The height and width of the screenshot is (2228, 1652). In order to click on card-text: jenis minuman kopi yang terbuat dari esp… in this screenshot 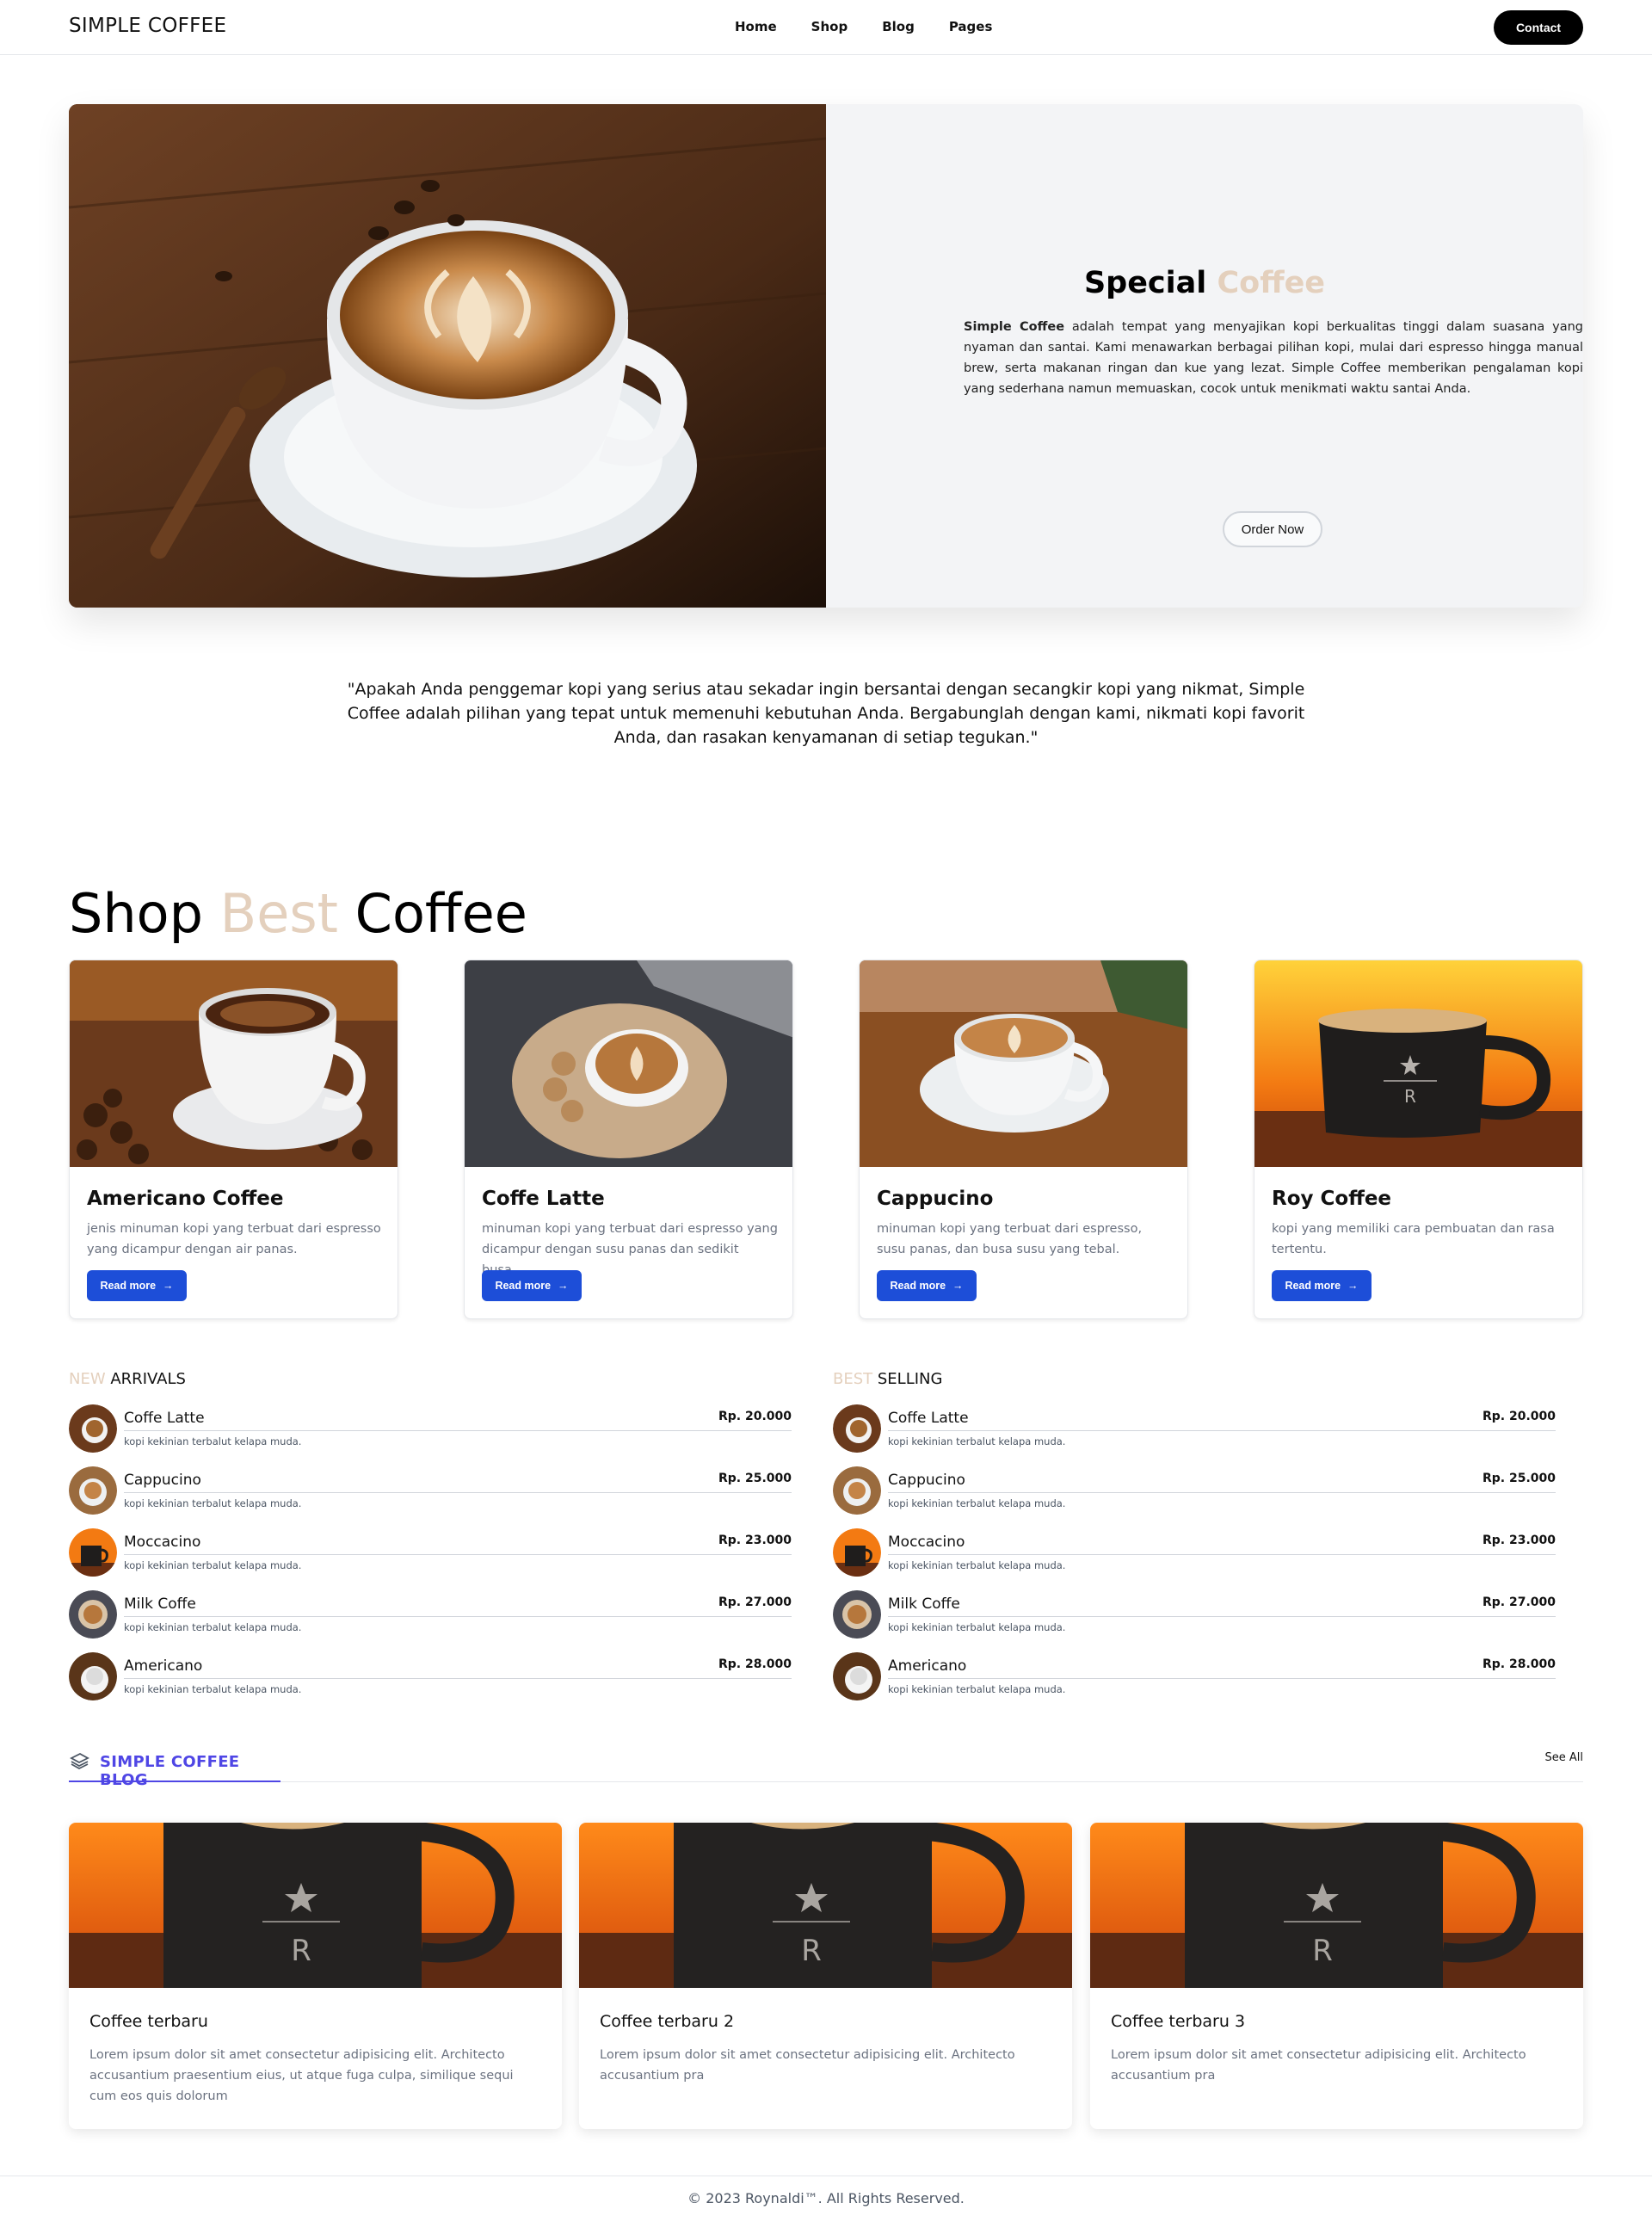, I will do `click(234, 1239)`.